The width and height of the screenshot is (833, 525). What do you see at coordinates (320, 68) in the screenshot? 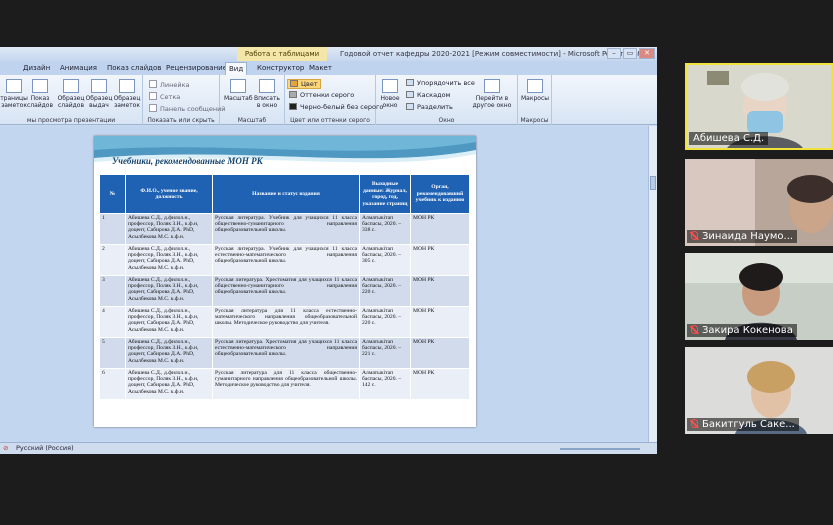
I see `tab-layout: Макет` at bounding box center [320, 68].